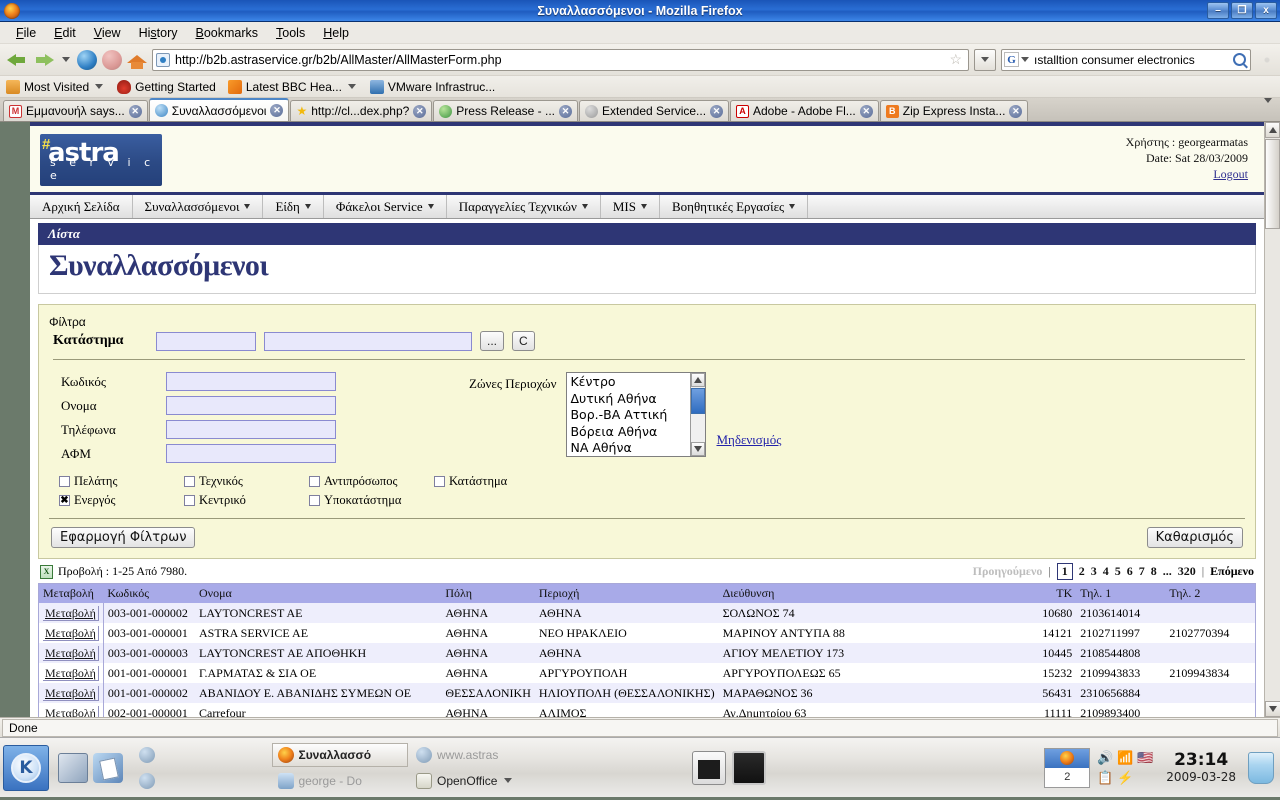 The image size is (1280, 800). I want to click on zone-option: ΝΑ Αθήνα, so click(628, 448).